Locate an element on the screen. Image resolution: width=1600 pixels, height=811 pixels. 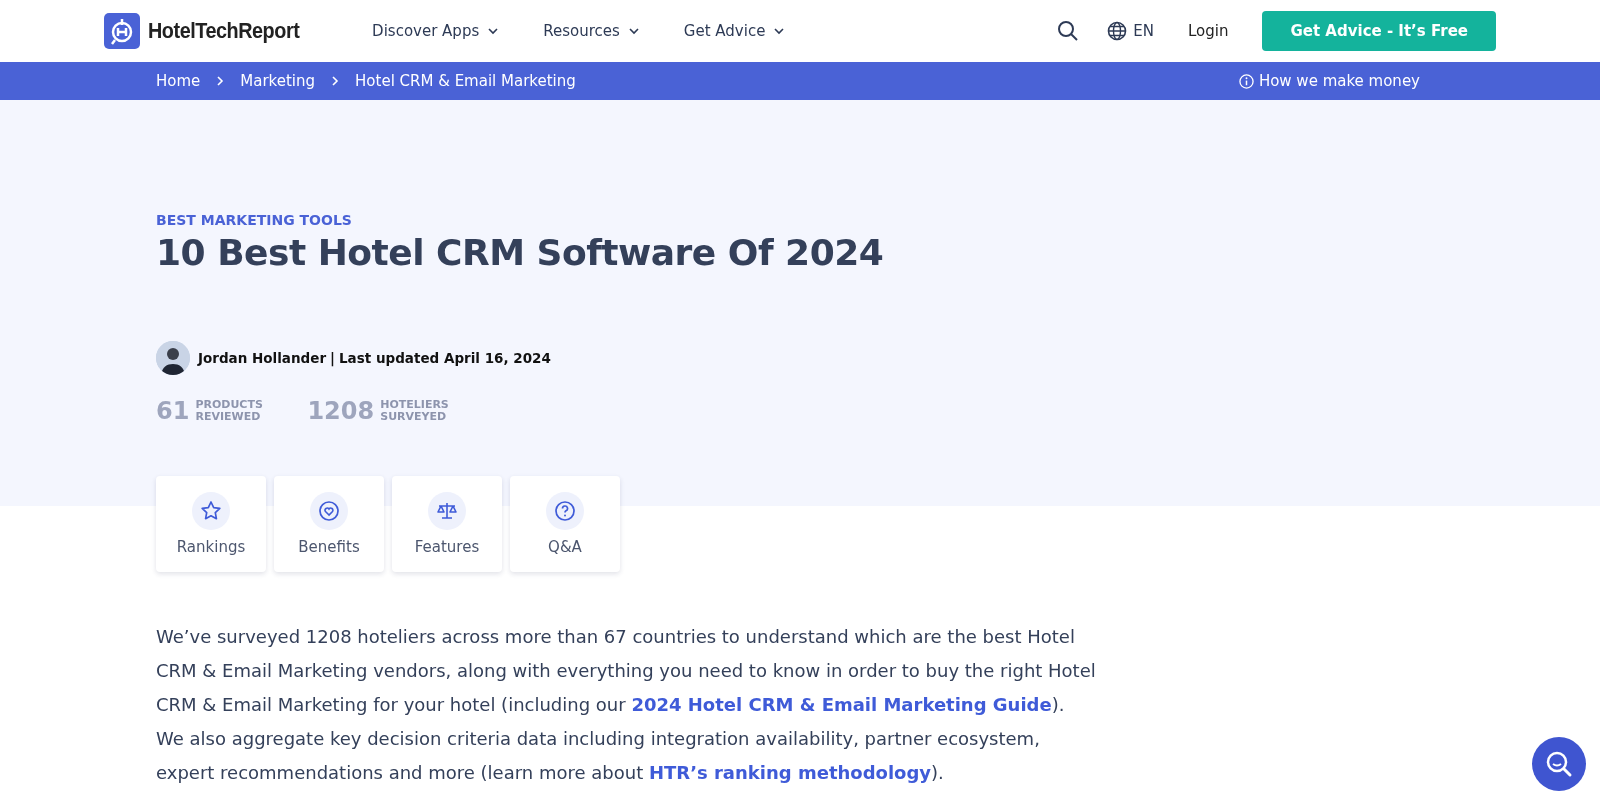
stat-label: HOTELIERS SURVEYED is located at coordinates (415, 411).